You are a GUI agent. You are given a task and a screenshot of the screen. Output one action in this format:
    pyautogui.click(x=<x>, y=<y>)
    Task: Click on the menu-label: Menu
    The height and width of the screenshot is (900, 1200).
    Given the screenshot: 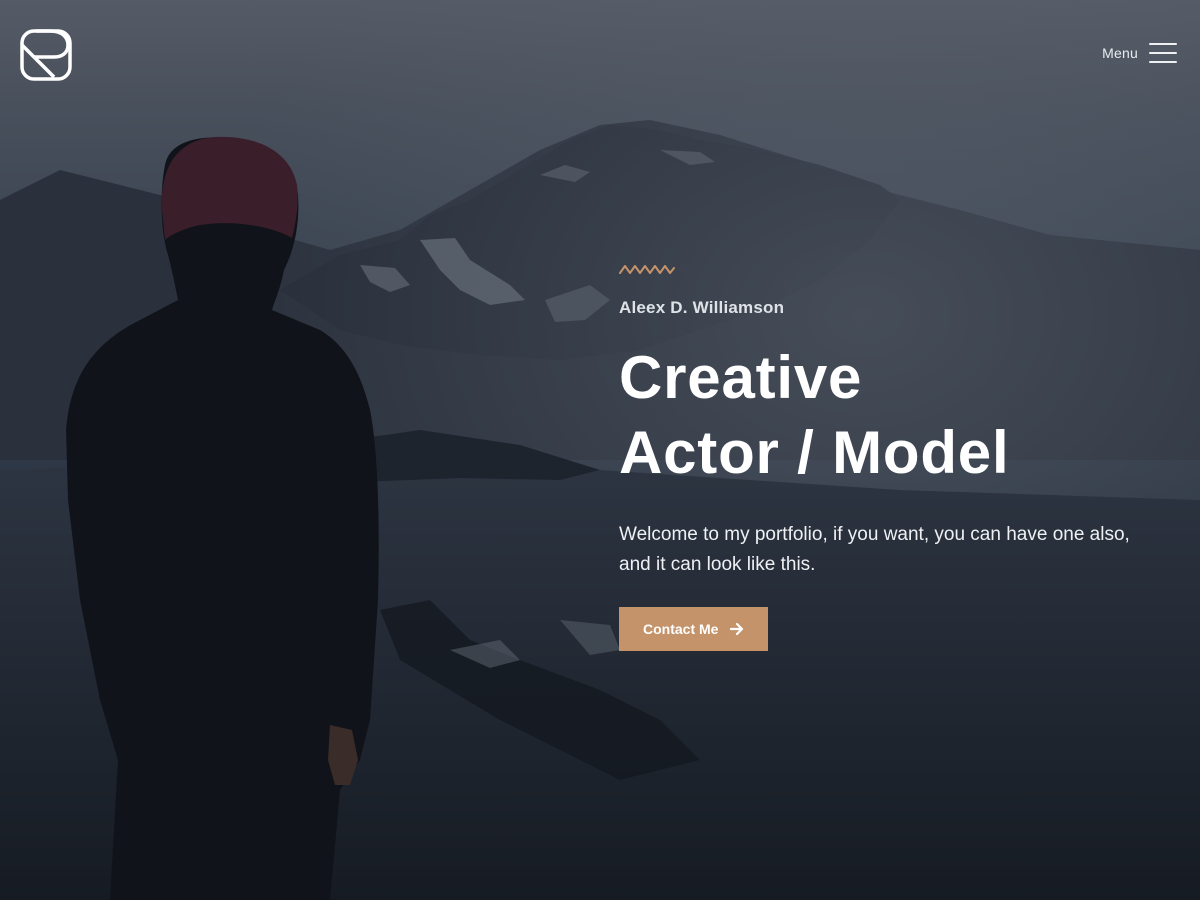 What is the action you would take?
    pyautogui.click(x=1120, y=53)
    